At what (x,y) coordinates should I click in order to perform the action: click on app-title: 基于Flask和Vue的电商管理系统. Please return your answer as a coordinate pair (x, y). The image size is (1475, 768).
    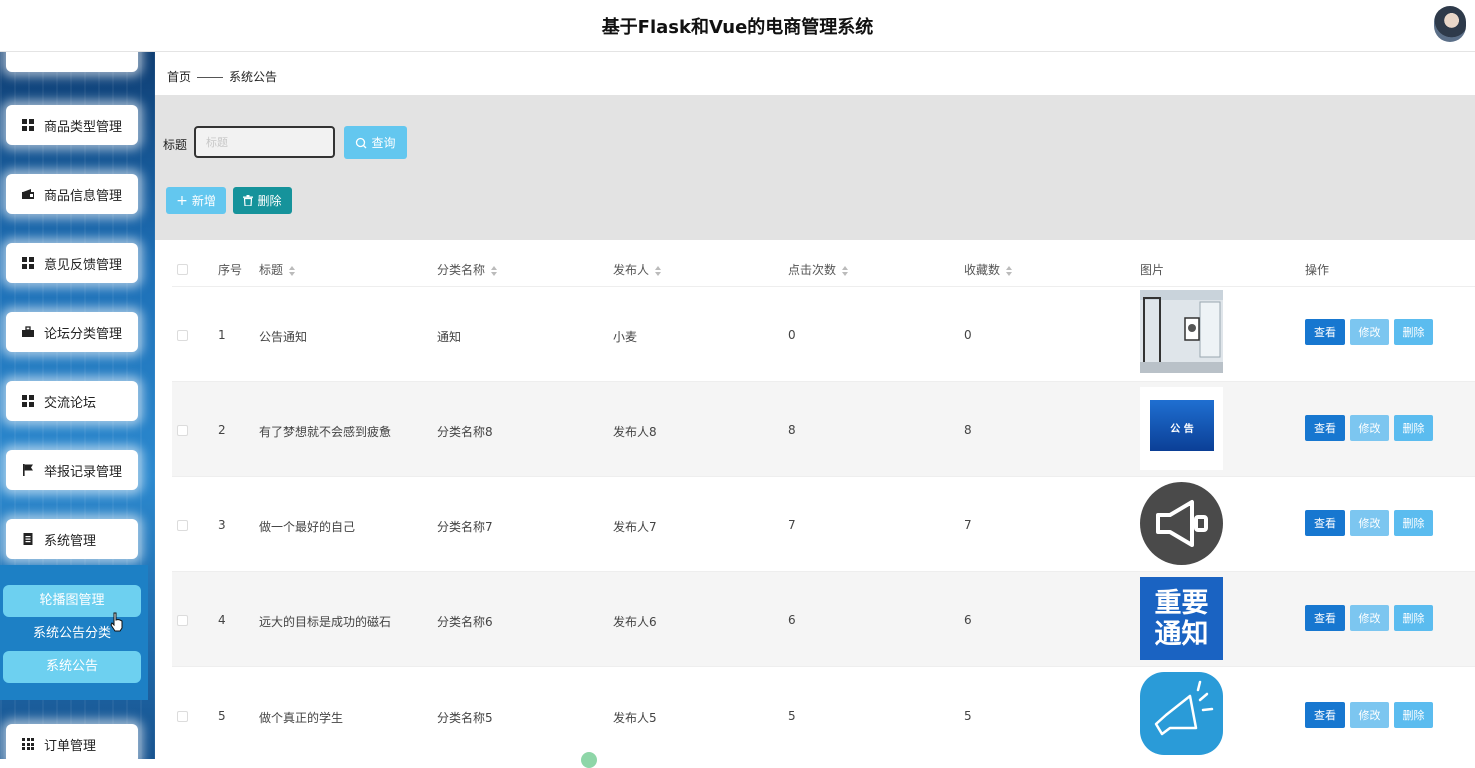
    Looking at the image, I should click on (737, 27).